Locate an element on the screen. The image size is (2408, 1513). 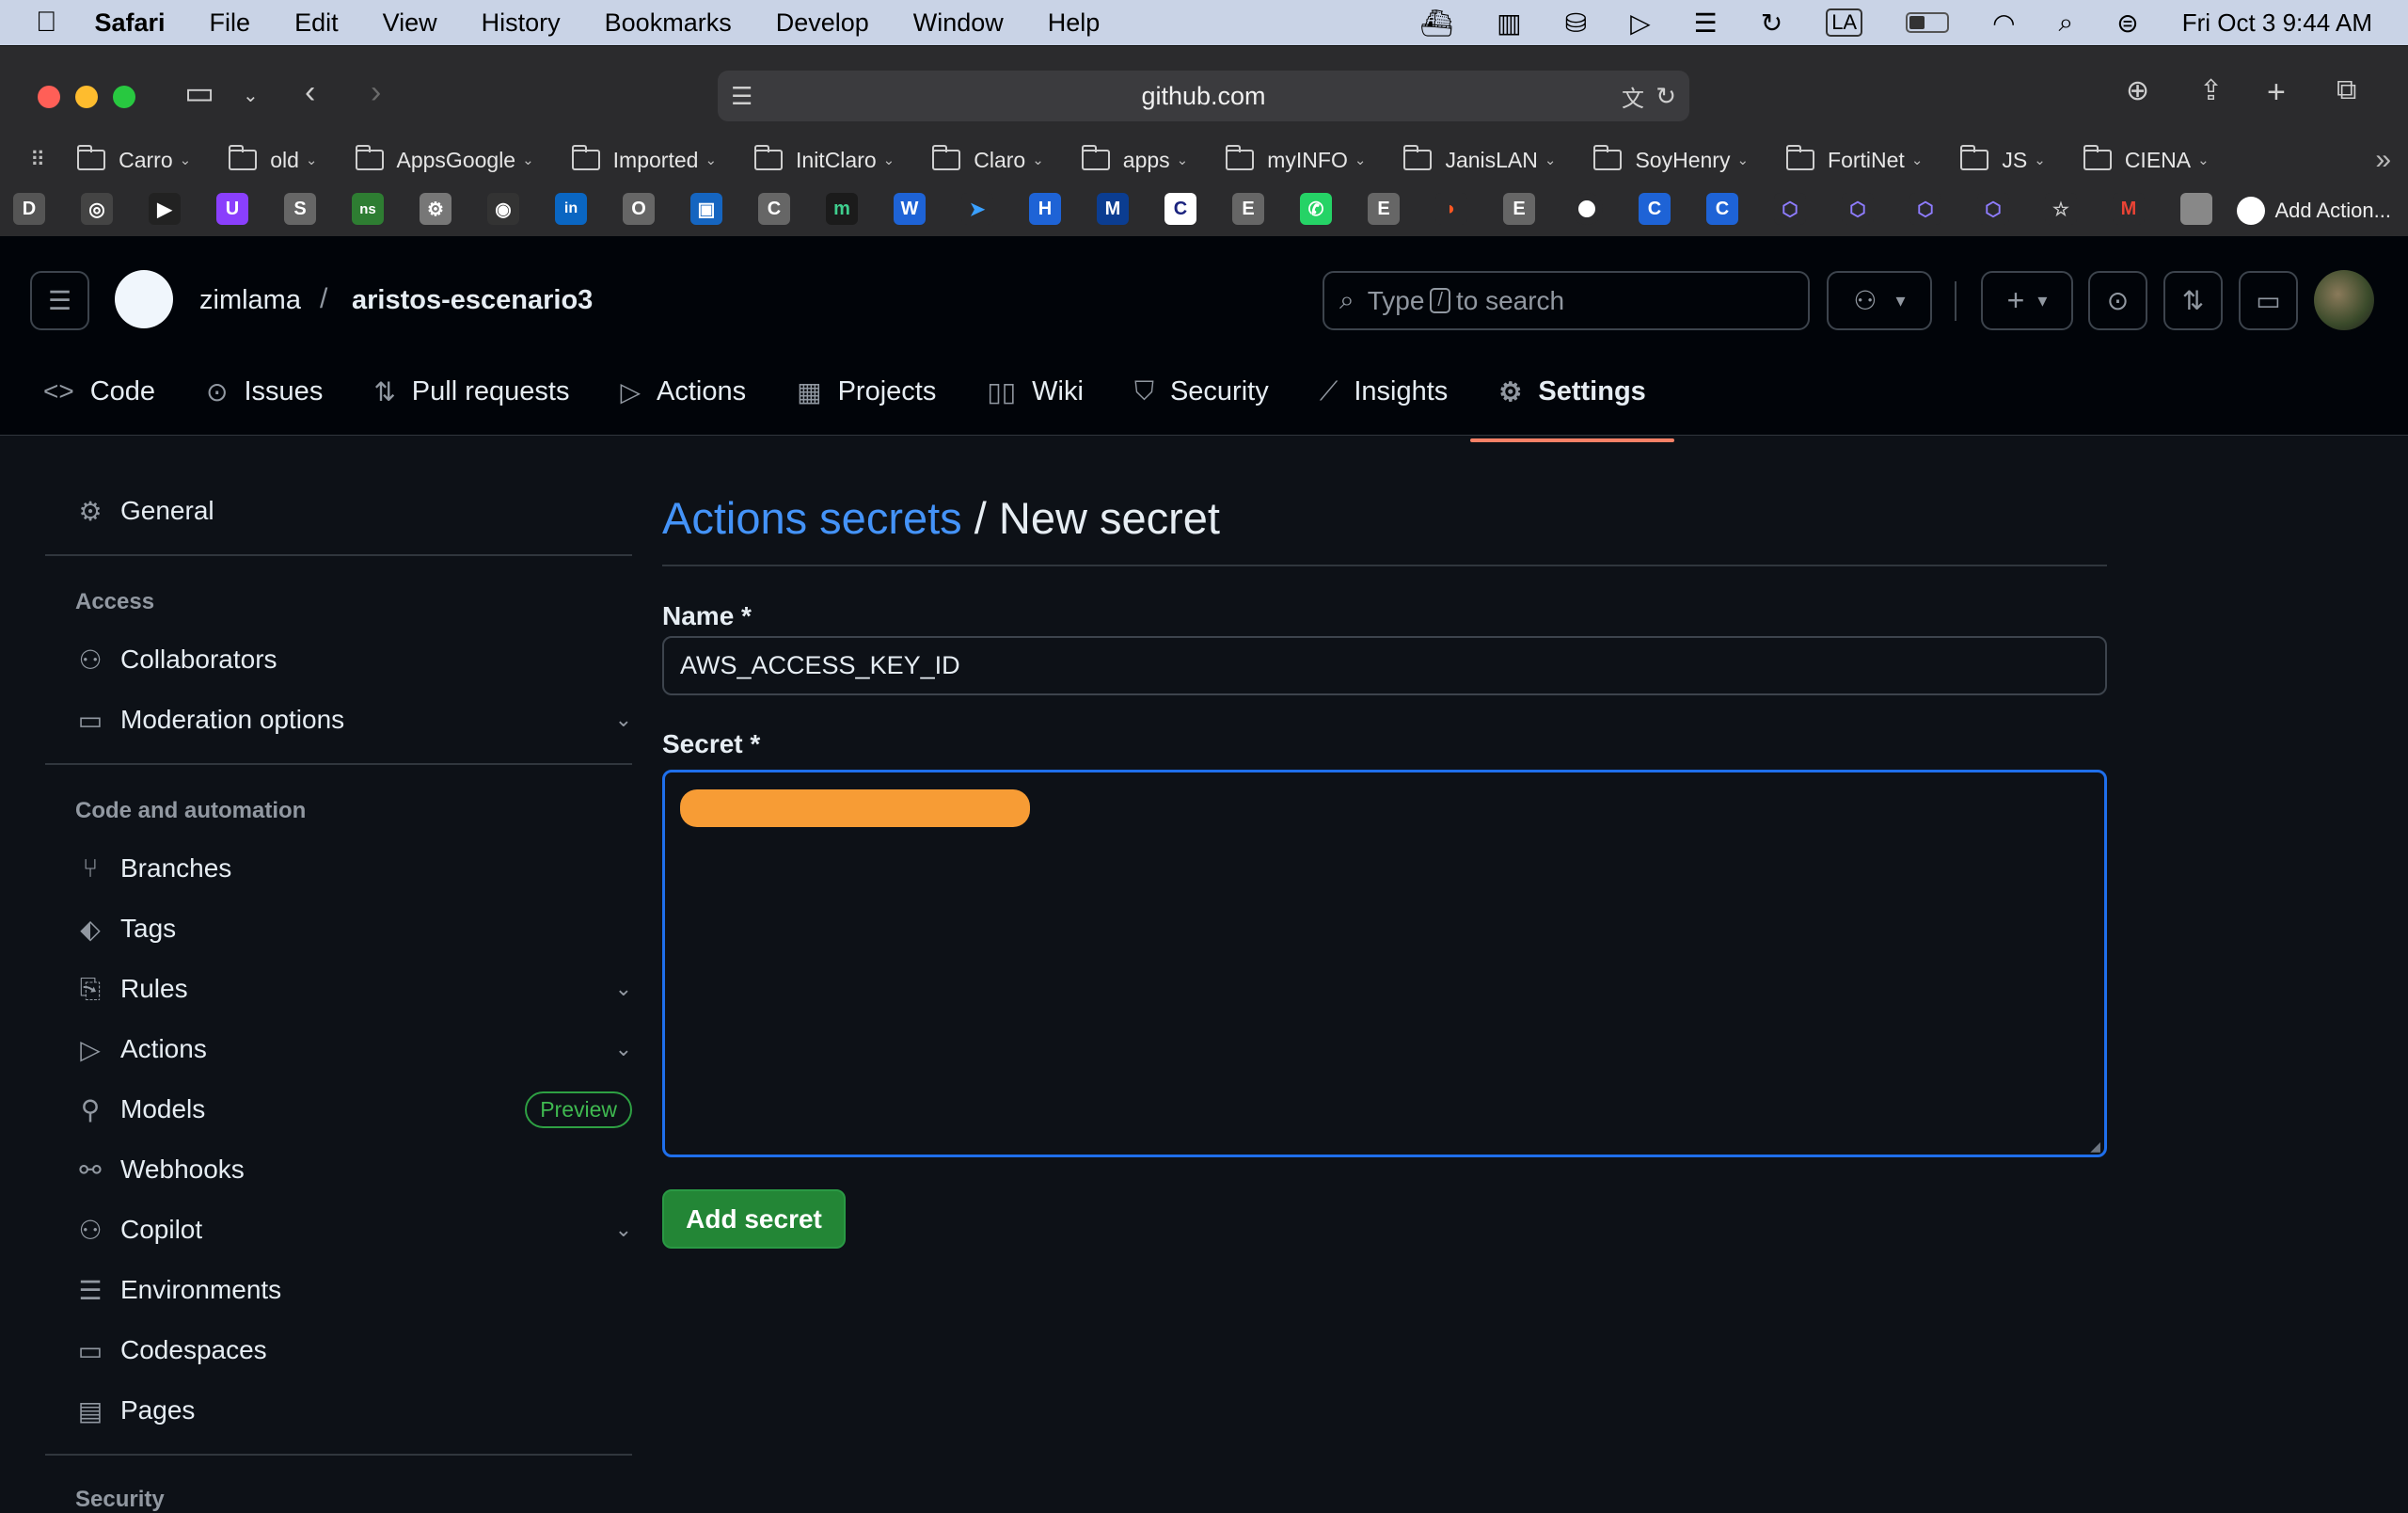
repo-owner: zimlama is located at coordinates (250, 300).